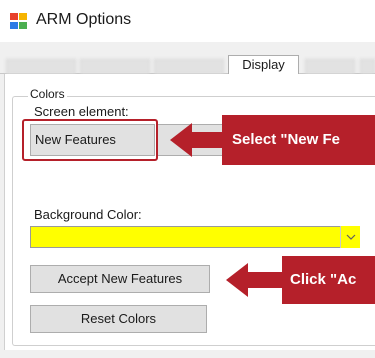 This screenshot has height=358, width=375. I want to click on app-icon, so click(18, 21).